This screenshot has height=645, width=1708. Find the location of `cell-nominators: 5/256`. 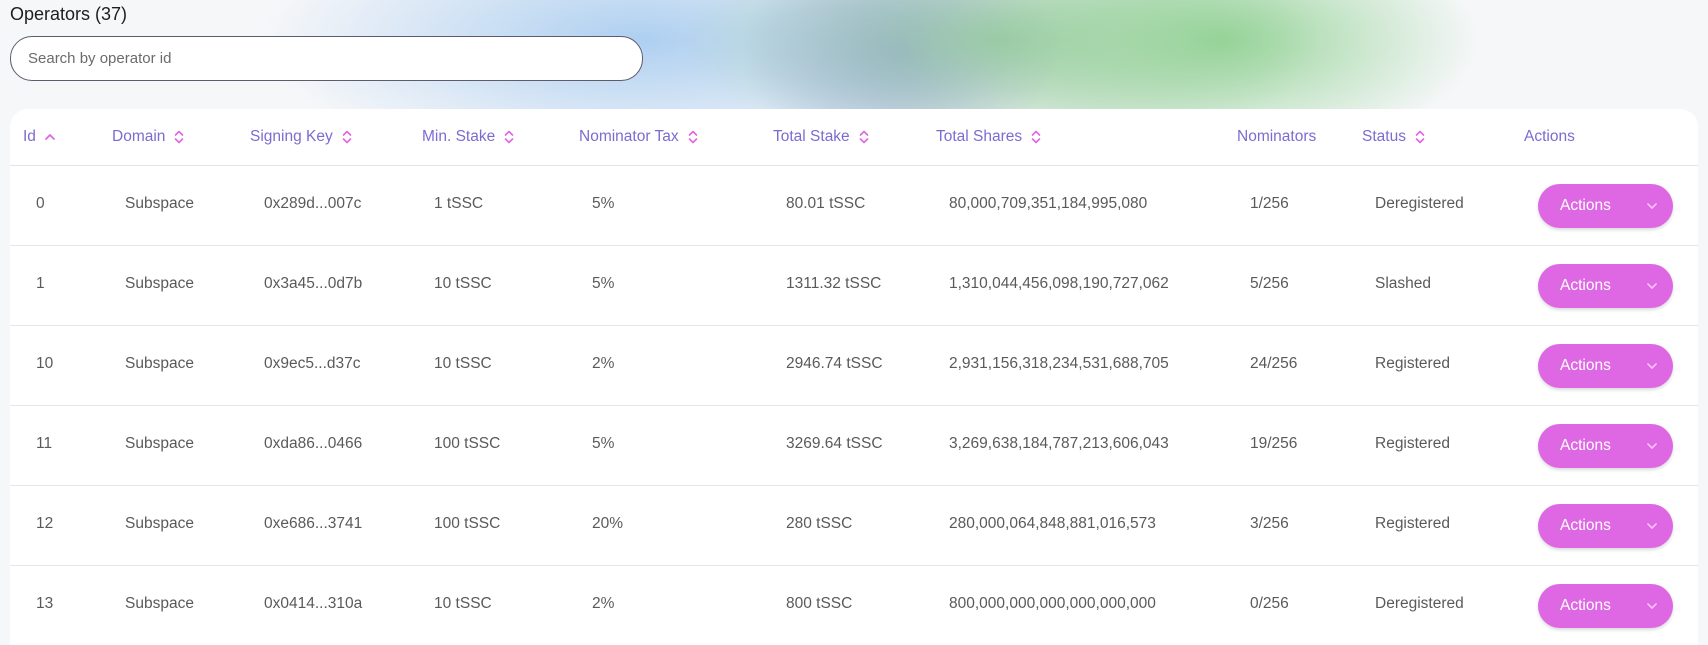

cell-nominators: 5/256 is located at coordinates (1269, 283).